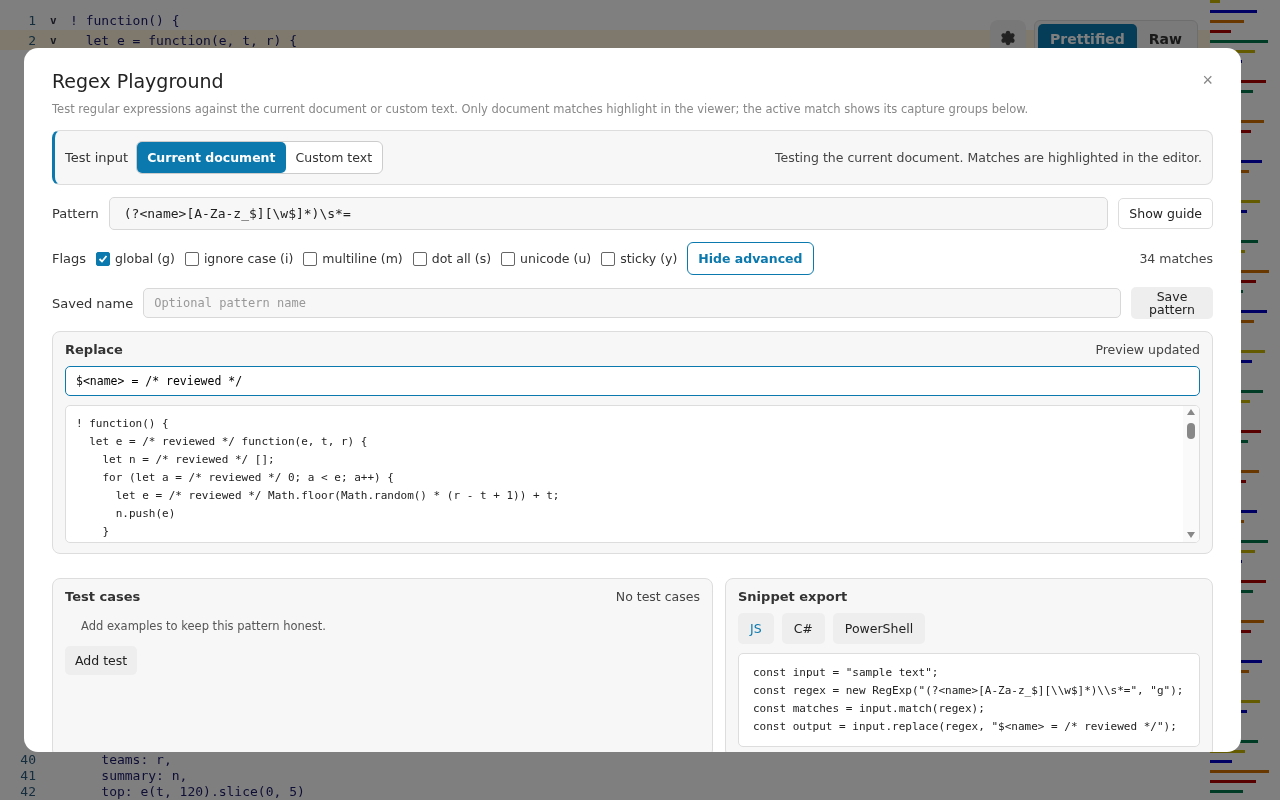 Image resolution: width=1280 pixels, height=800 pixels. What do you see at coordinates (546, 258) in the screenshot?
I see `flag-checkbox: unicode (u)` at bounding box center [546, 258].